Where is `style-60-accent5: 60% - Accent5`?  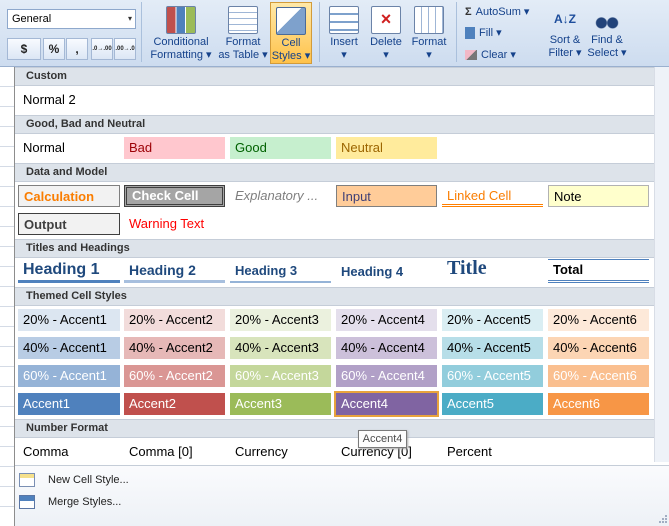
style-60-accent5: 60% - Accent5 is located at coordinates (492, 376).